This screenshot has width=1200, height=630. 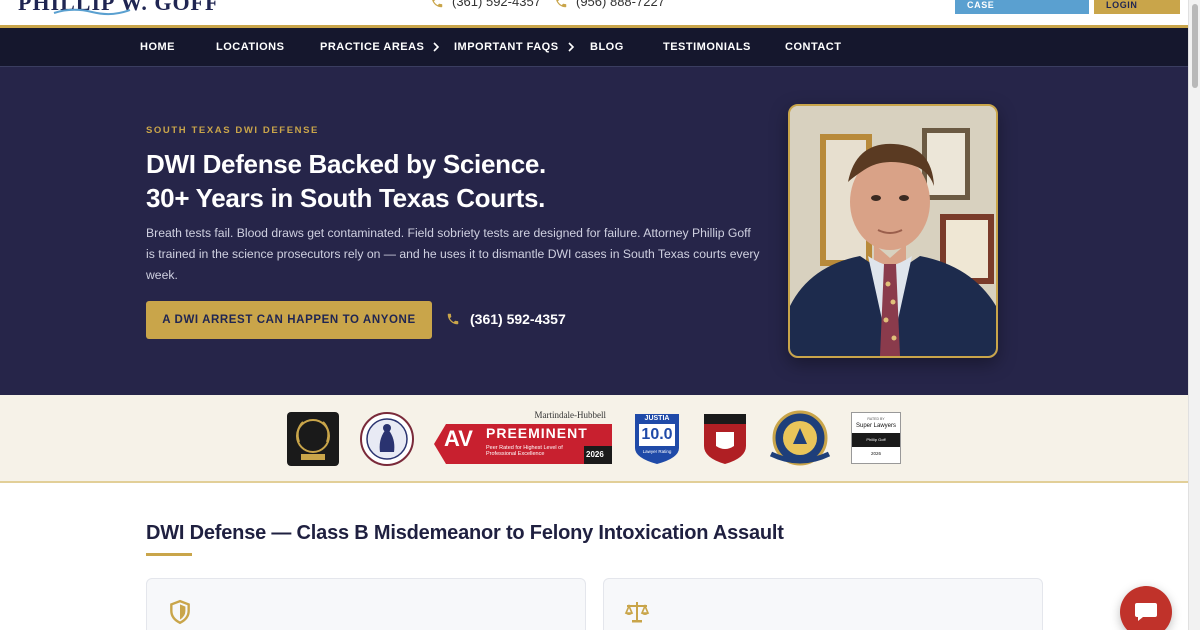 I want to click on header-phone-primary: (361) 592-4357, so click(x=485, y=4).